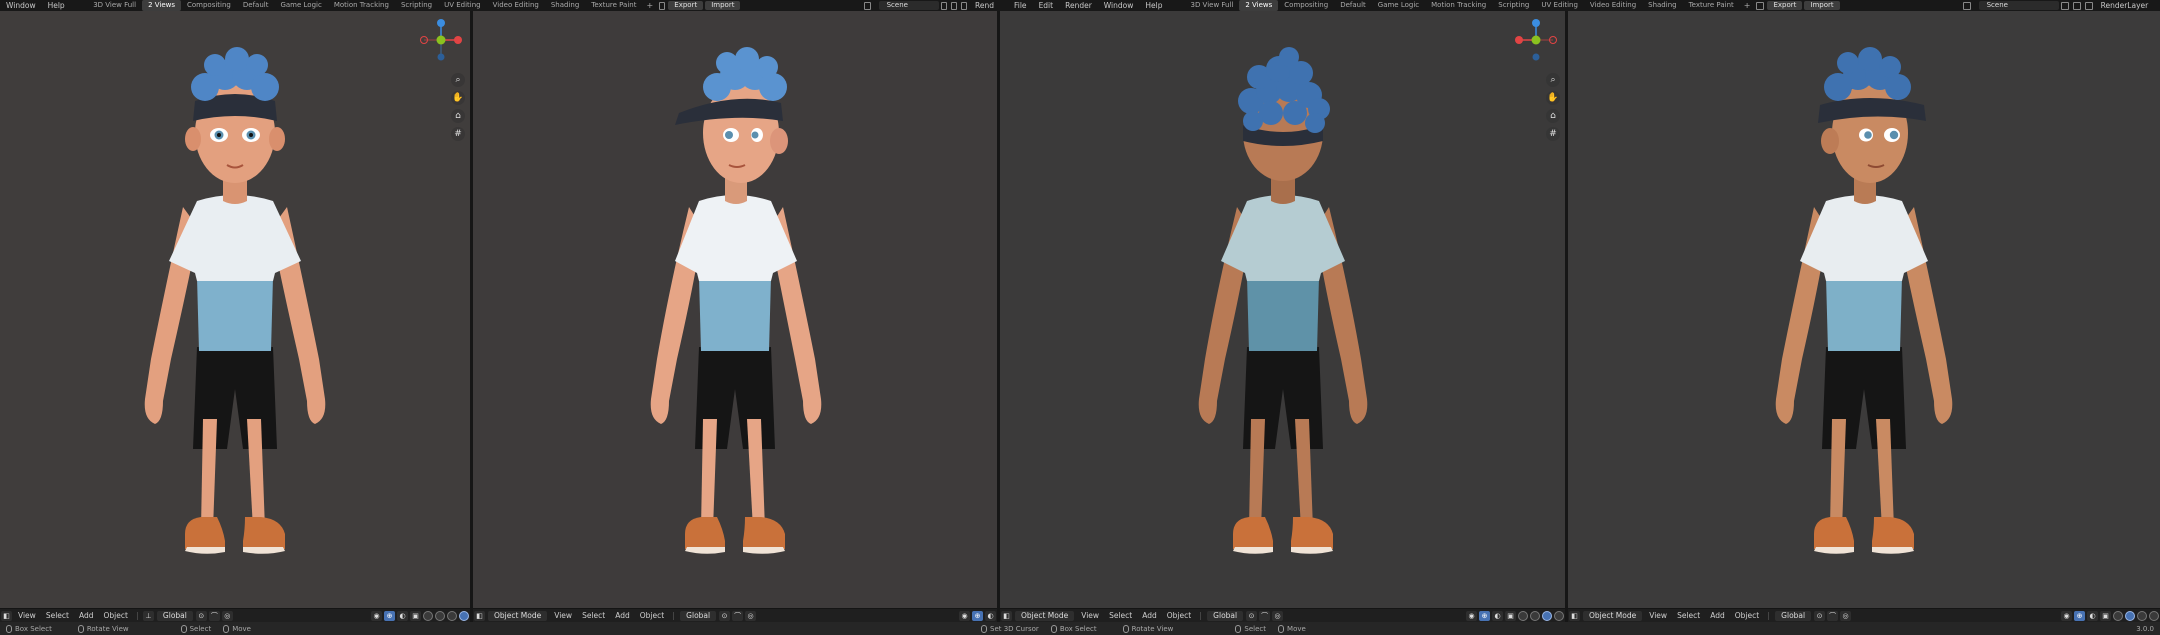  What do you see at coordinates (416, 5) in the screenshot?
I see `tab-scripting: Scripting` at bounding box center [416, 5].